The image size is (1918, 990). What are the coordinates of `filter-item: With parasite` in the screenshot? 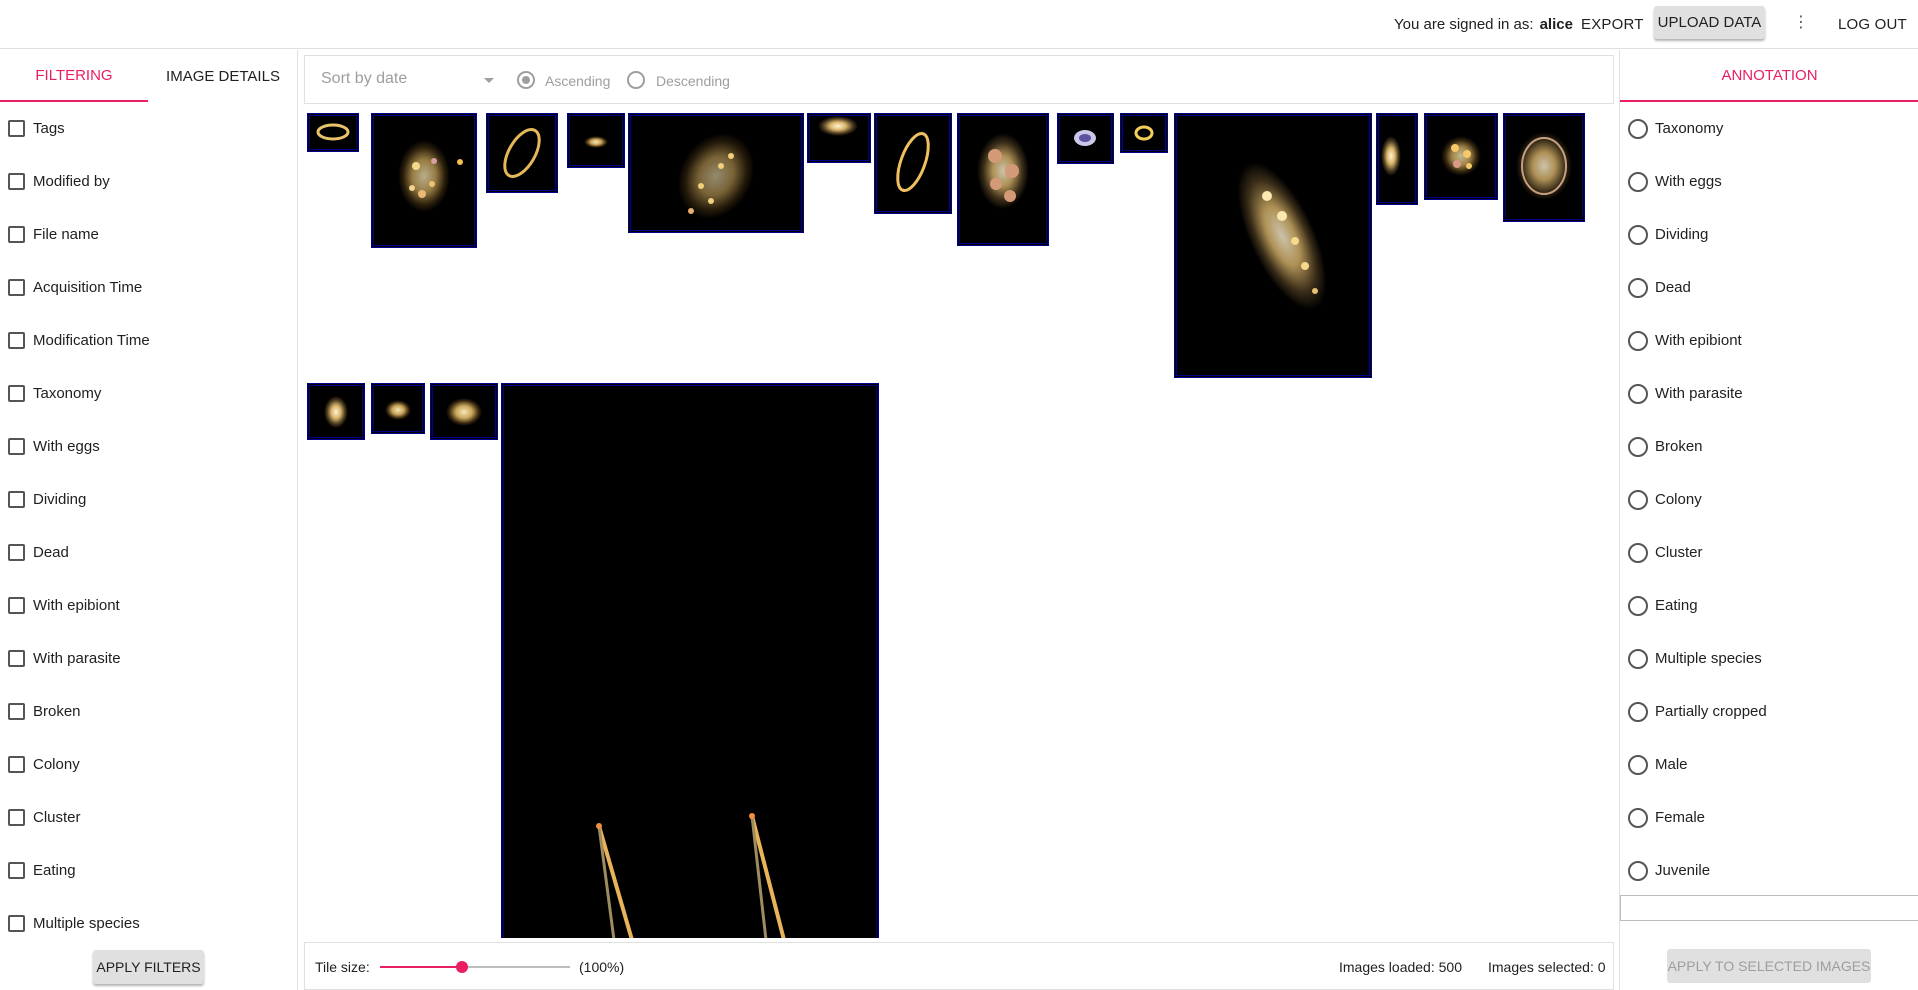 It's located at (149, 658).